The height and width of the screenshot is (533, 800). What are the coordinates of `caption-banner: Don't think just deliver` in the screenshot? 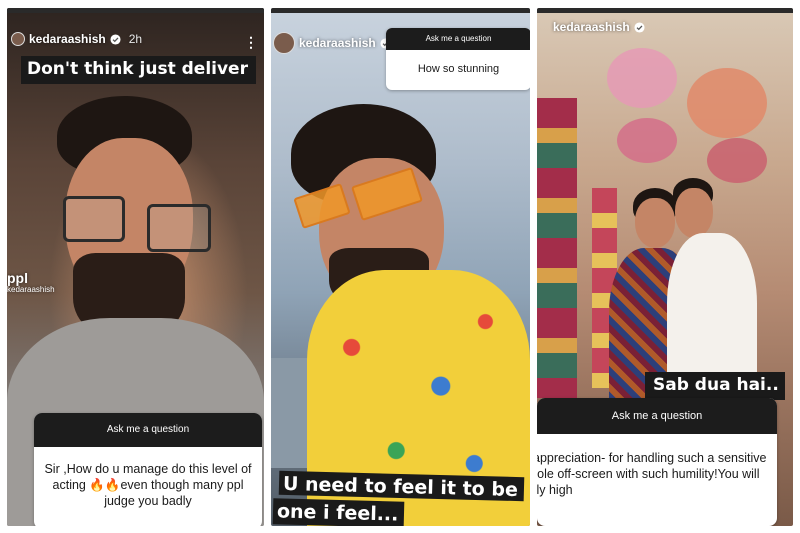 It's located at (138, 70).